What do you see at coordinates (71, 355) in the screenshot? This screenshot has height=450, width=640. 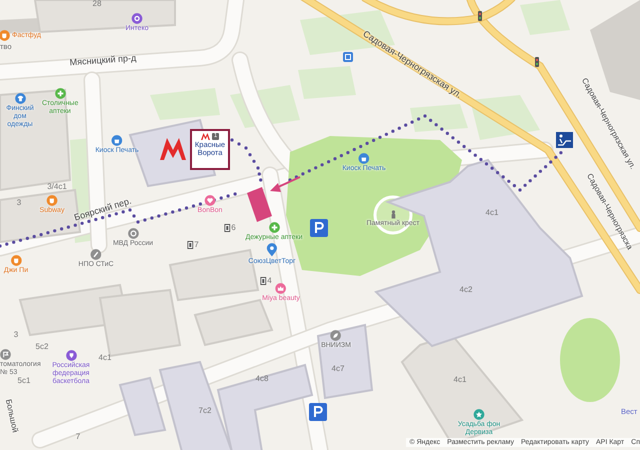 I see `trophy-pin-icon` at bounding box center [71, 355].